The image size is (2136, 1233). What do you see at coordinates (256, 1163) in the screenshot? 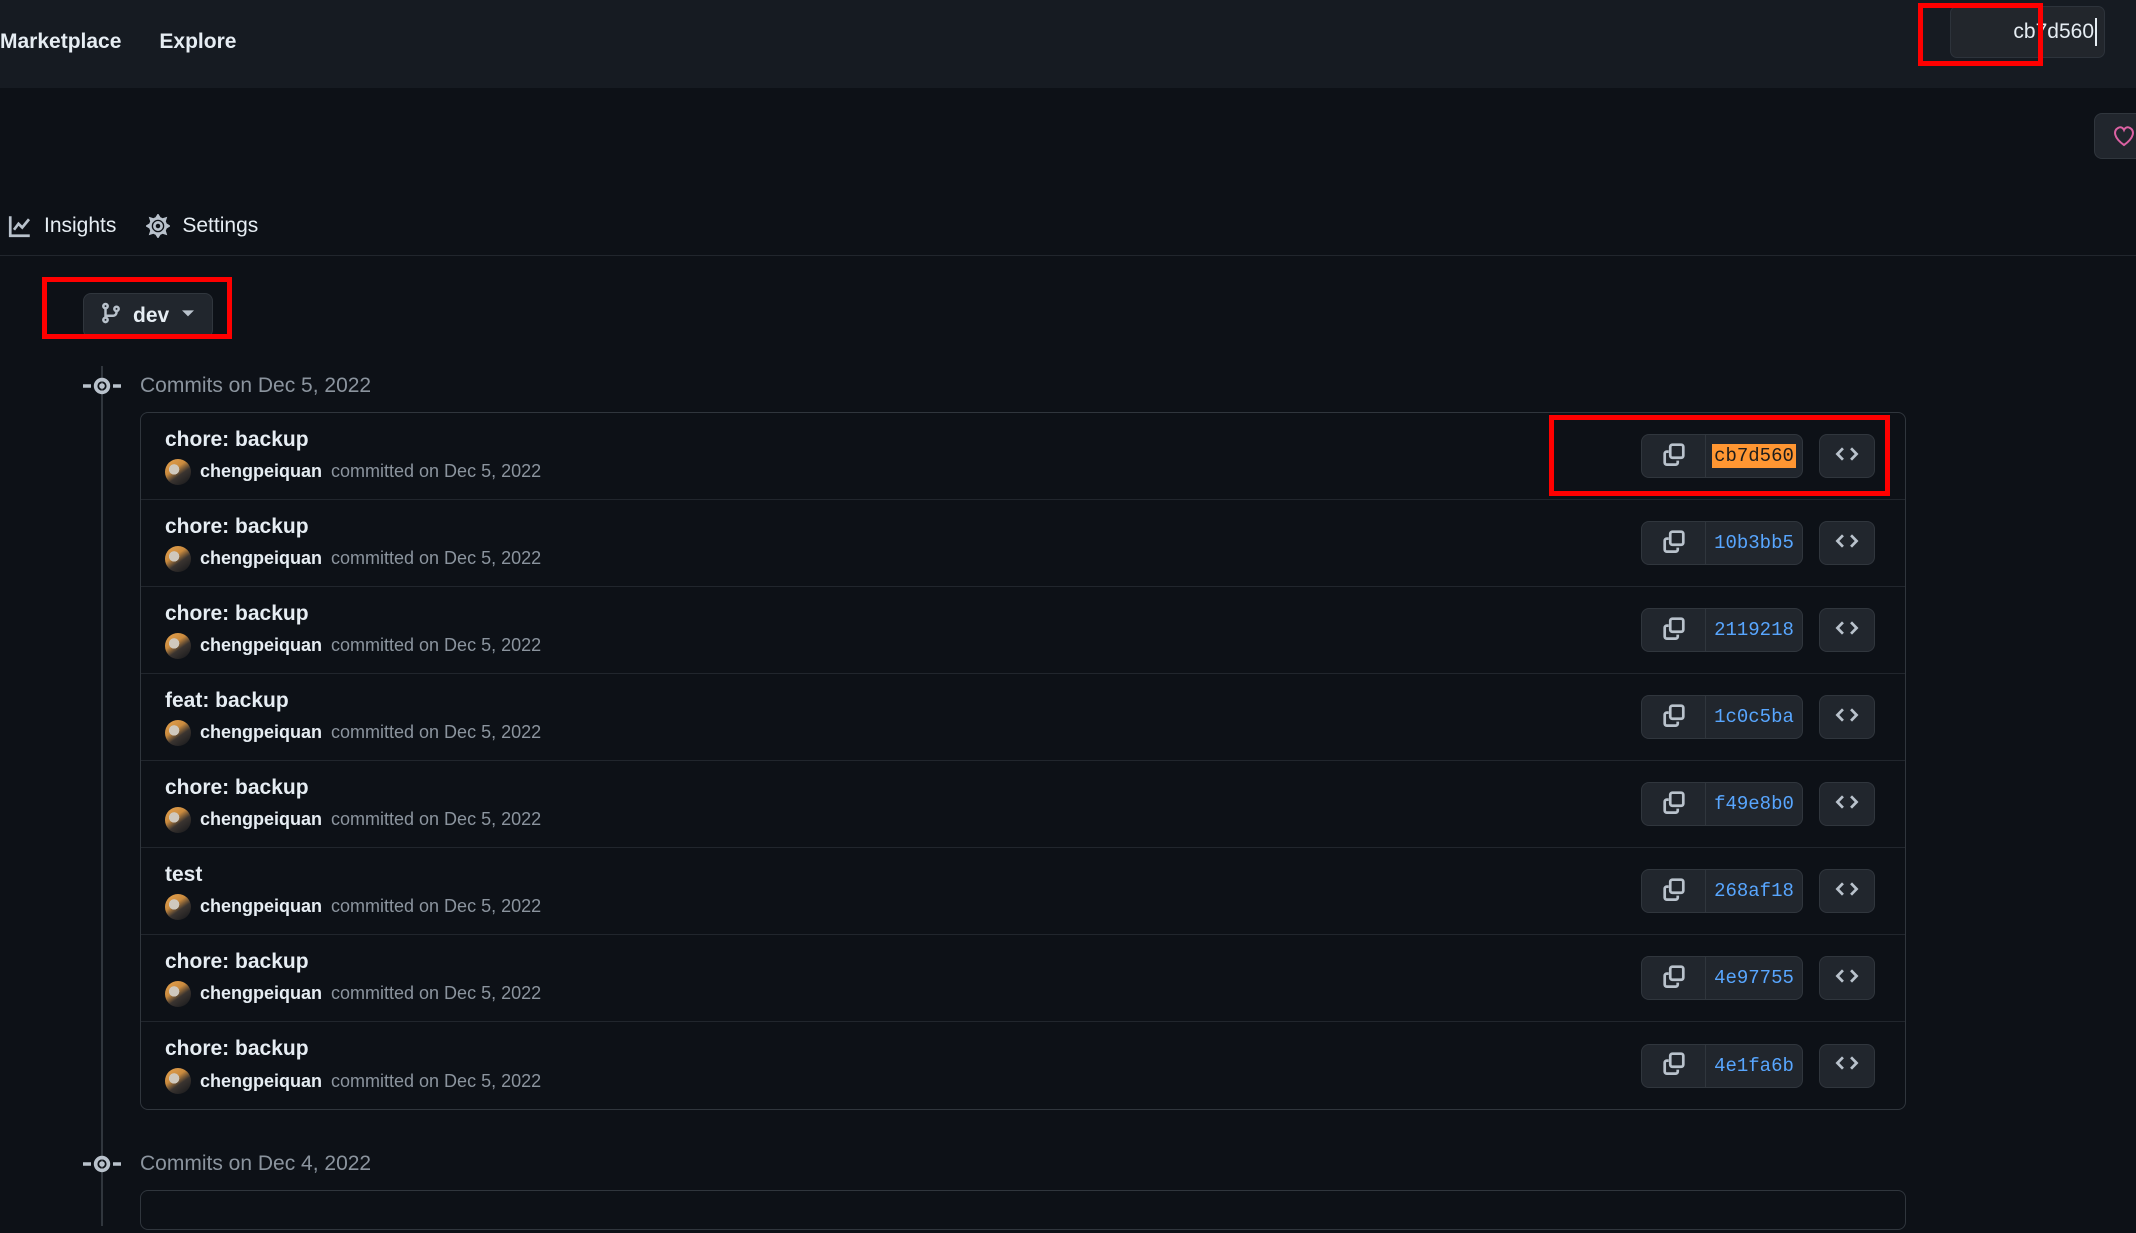
I see `commit-group-title: Commits on Dec 4, 2022` at bounding box center [256, 1163].